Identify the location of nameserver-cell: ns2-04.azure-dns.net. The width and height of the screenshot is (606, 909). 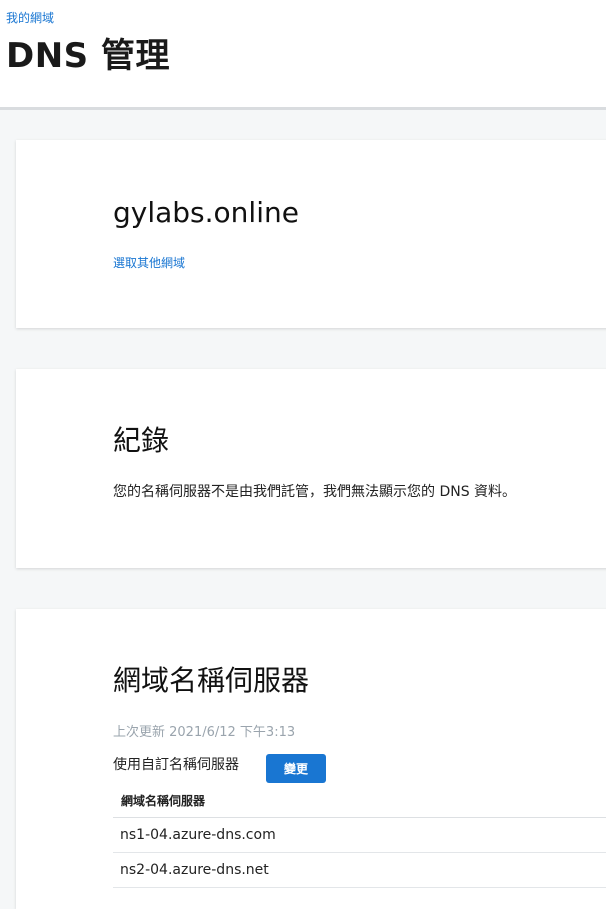
(359, 870).